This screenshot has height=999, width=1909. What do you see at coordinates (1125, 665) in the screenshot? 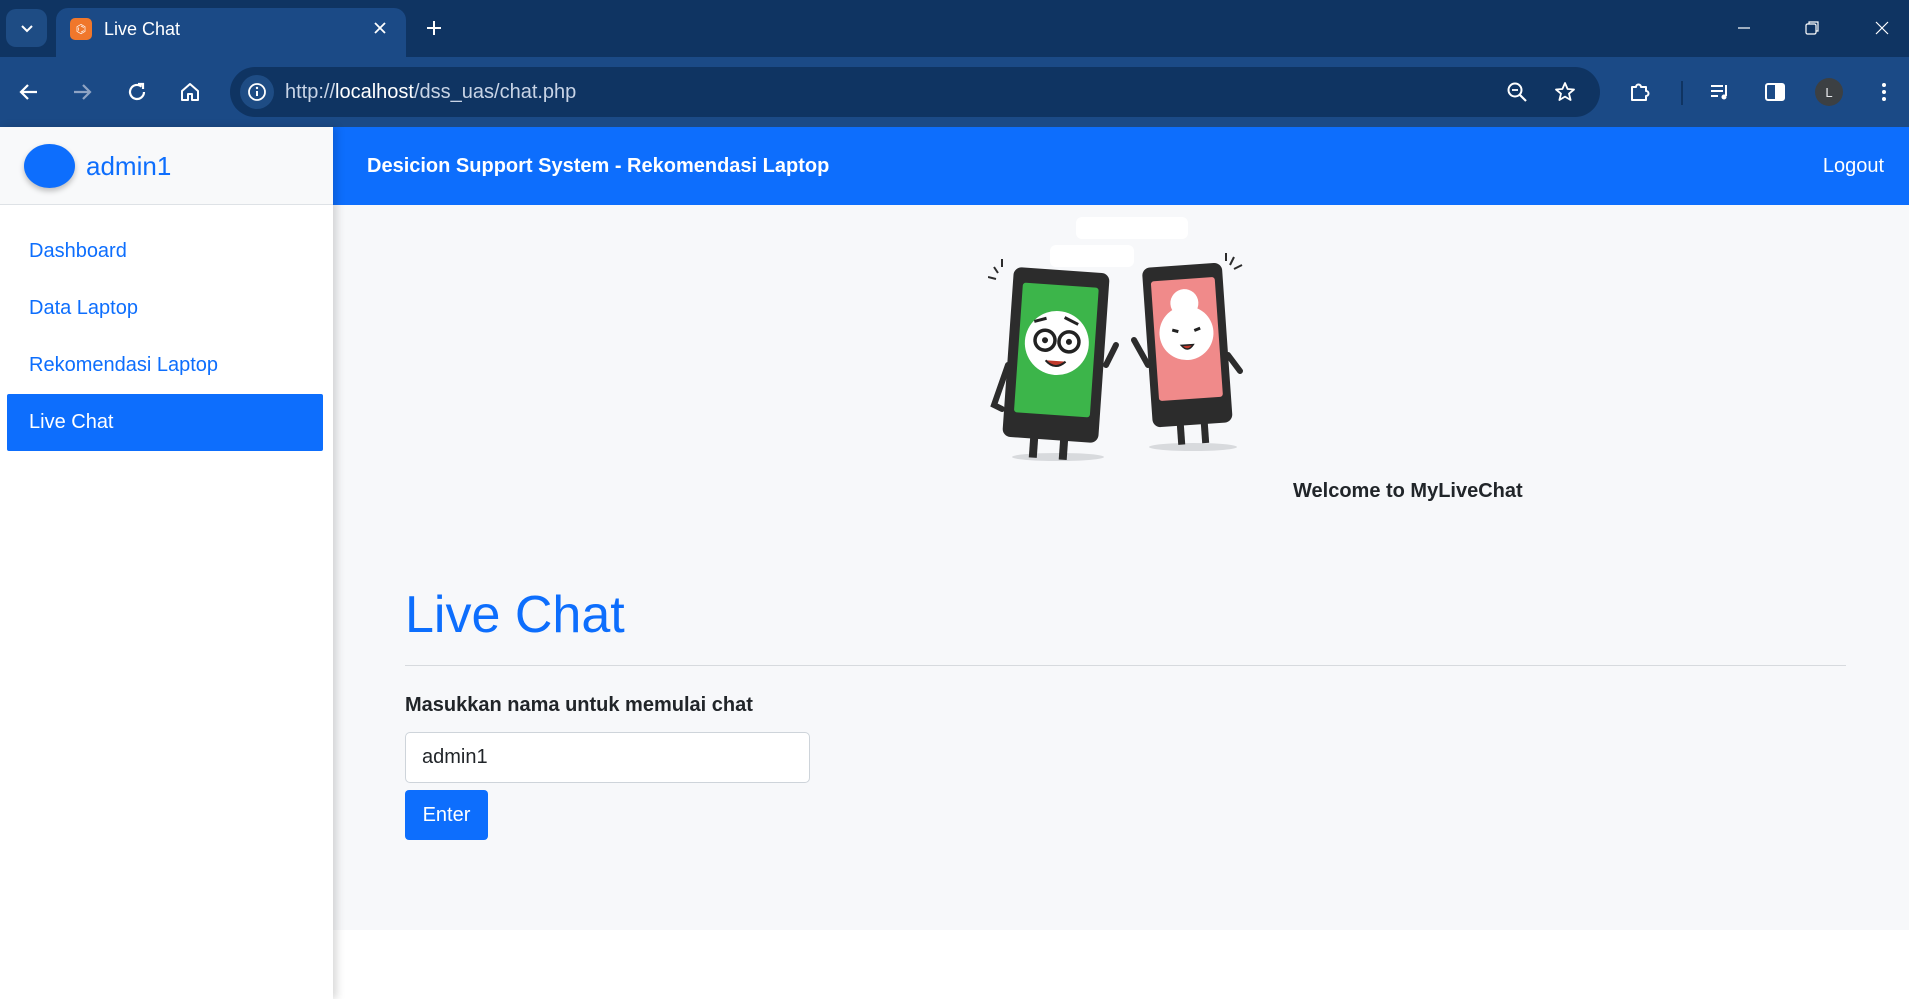
I see `divider` at bounding box center [1125, 665].